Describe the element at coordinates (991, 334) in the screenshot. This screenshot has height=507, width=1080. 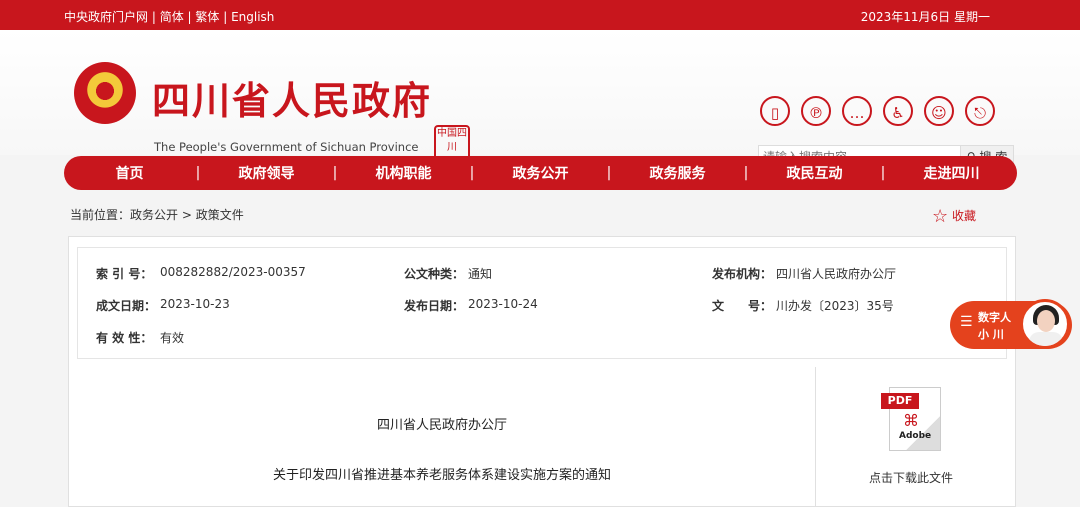
I see `assistant-line2: 小 川` at that location.